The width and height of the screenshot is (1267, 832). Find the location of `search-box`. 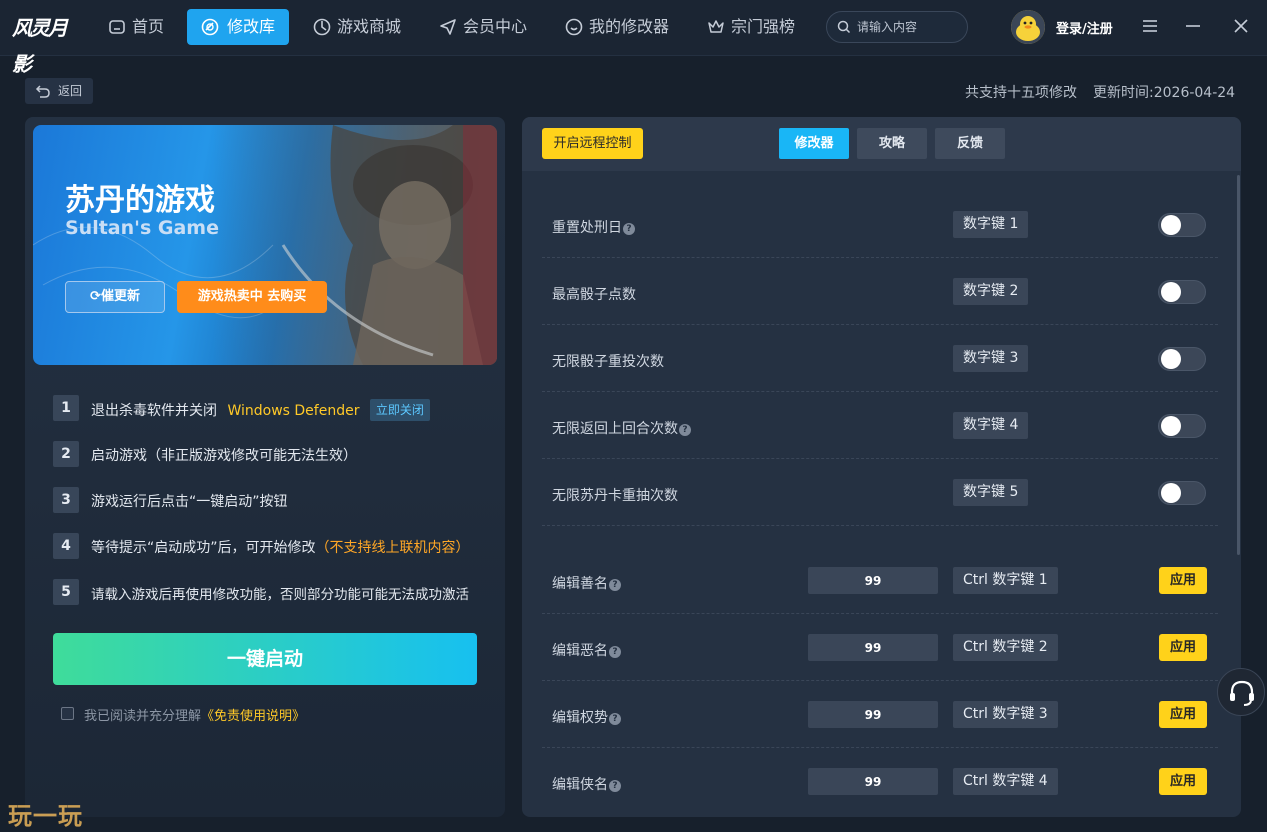

search-box is located at coordinates (897, 27).